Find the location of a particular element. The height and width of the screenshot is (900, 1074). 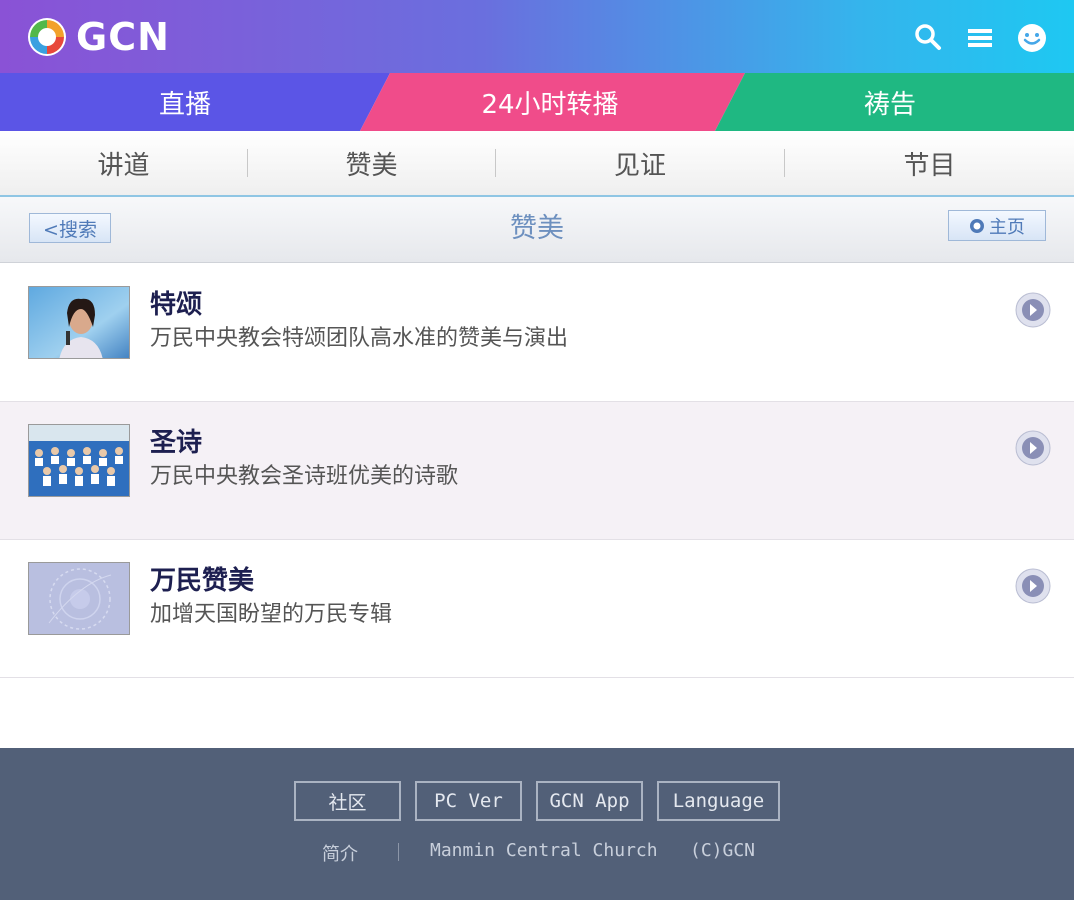

tab-live: 直播 is located at coordinates (185, 102).